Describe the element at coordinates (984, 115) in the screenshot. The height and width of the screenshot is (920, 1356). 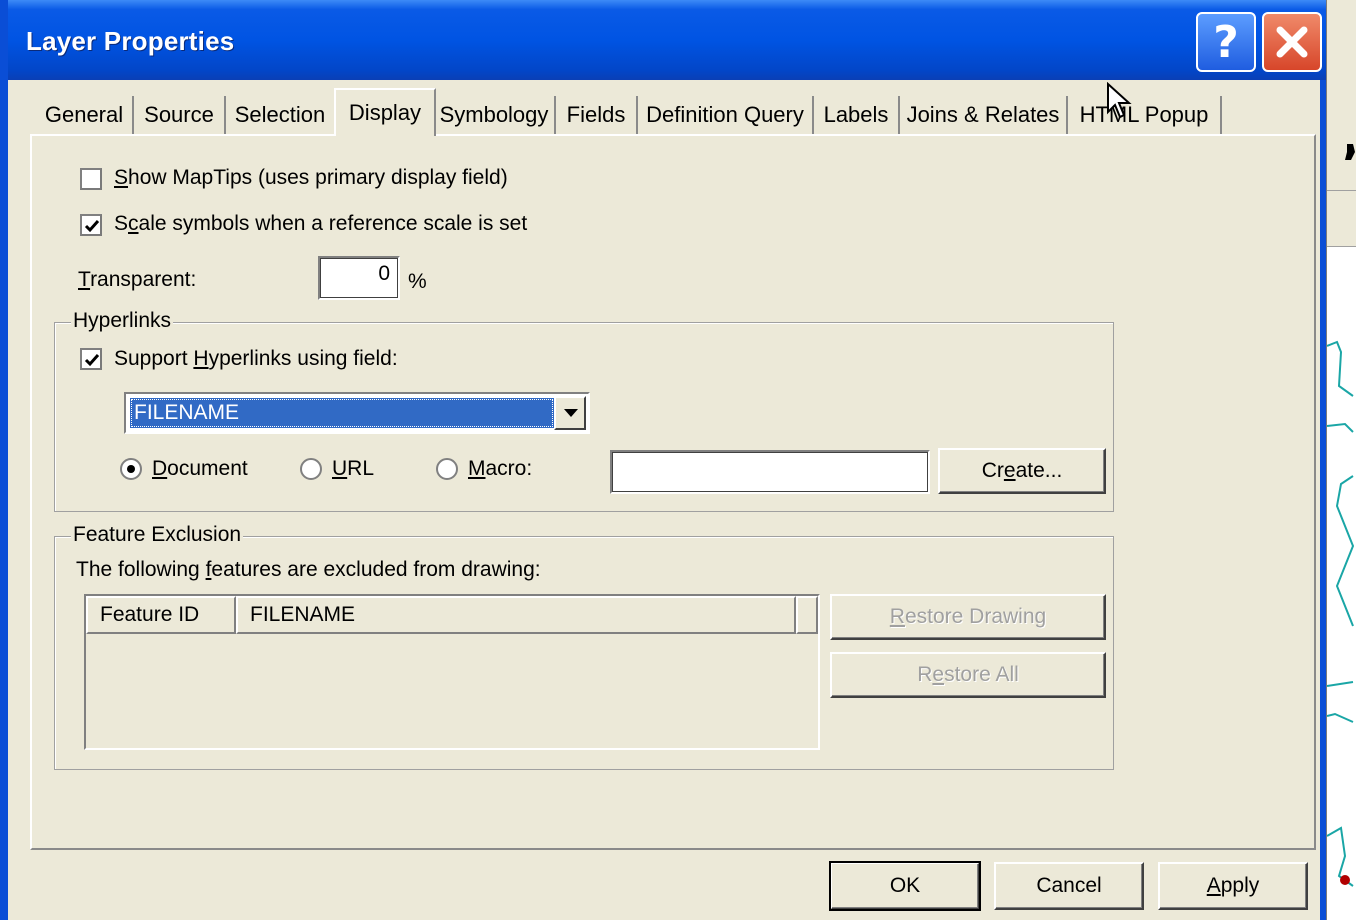
I see `tab-joins-relates: Joins & Relates` at that location.